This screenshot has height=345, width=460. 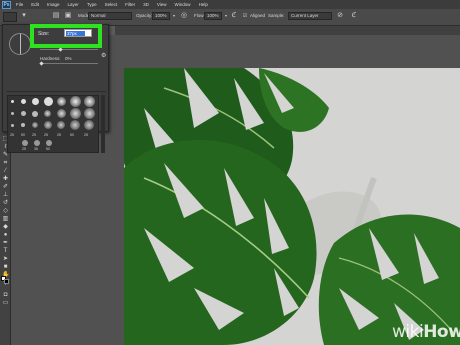 I want to click on size-field-highlight-box, so click(x=66, y=36).